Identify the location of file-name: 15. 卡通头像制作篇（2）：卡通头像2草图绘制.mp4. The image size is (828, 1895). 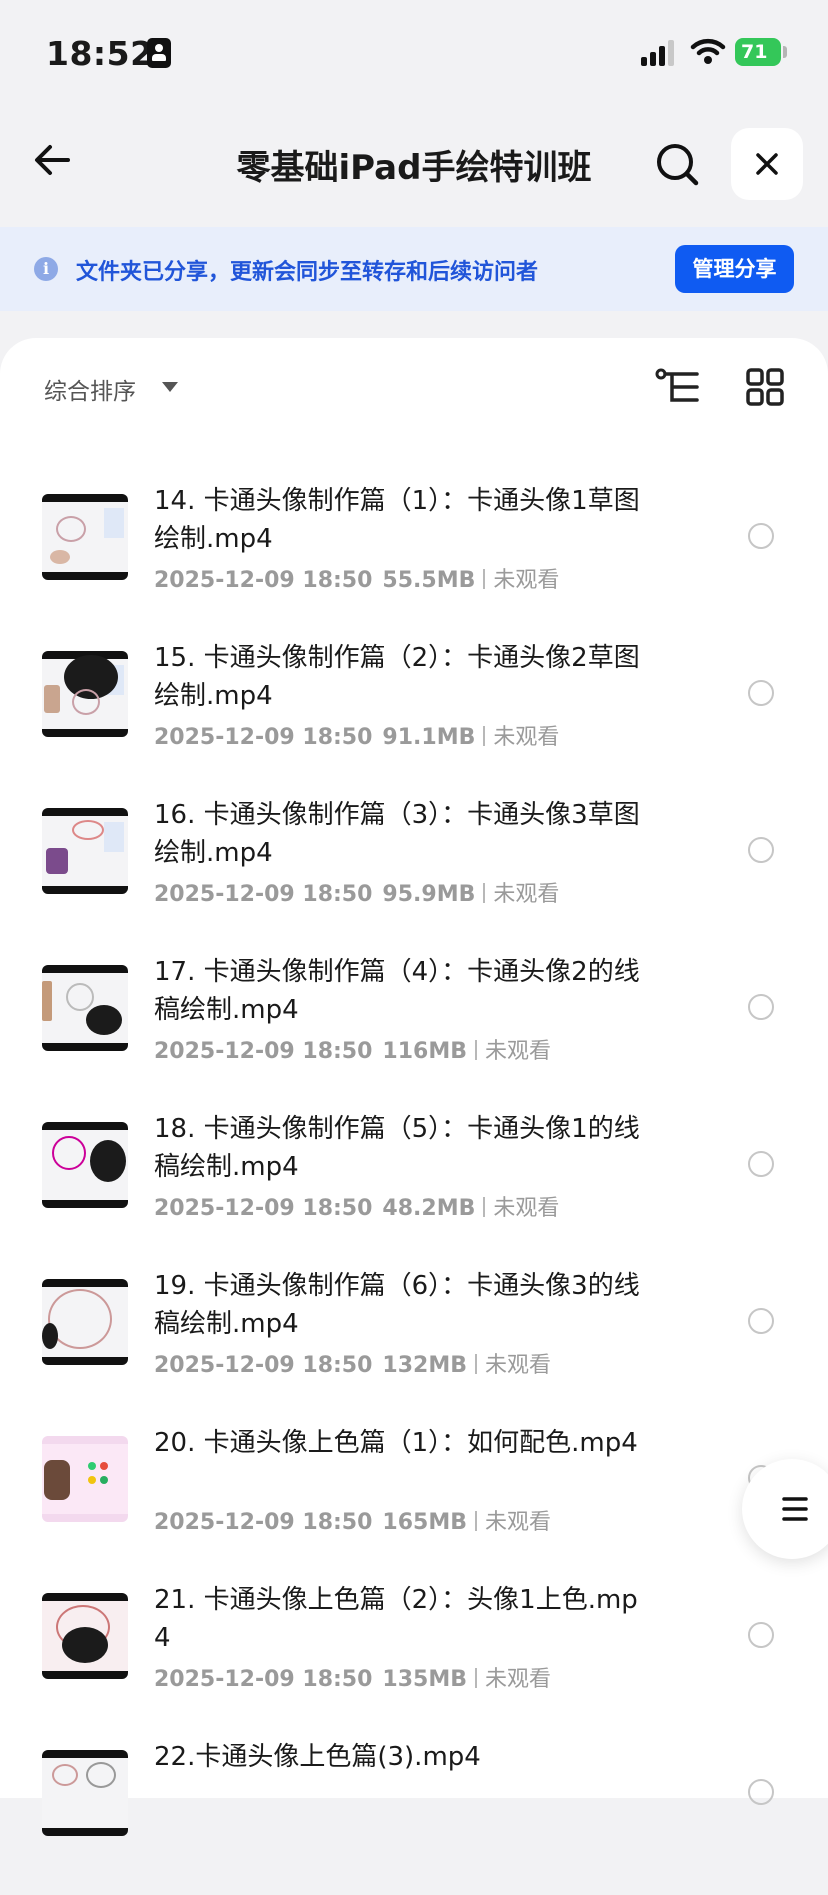
(397, 677).